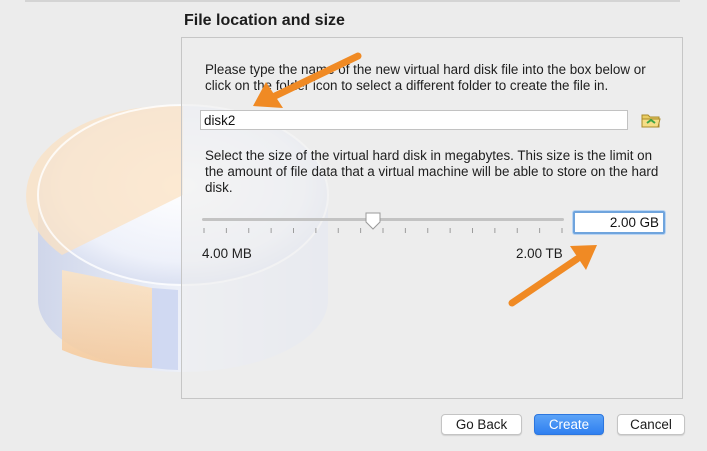 The image size is (707, 451). What do you see at coordinates (352, 1) in the screenshot?
I see `top-strip` at bounding box center [352, 1].